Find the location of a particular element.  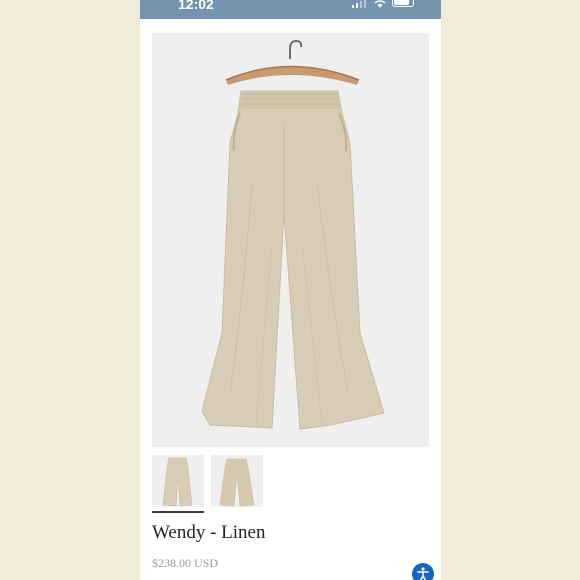

accessibility-button is located at coordinates (423, 571).